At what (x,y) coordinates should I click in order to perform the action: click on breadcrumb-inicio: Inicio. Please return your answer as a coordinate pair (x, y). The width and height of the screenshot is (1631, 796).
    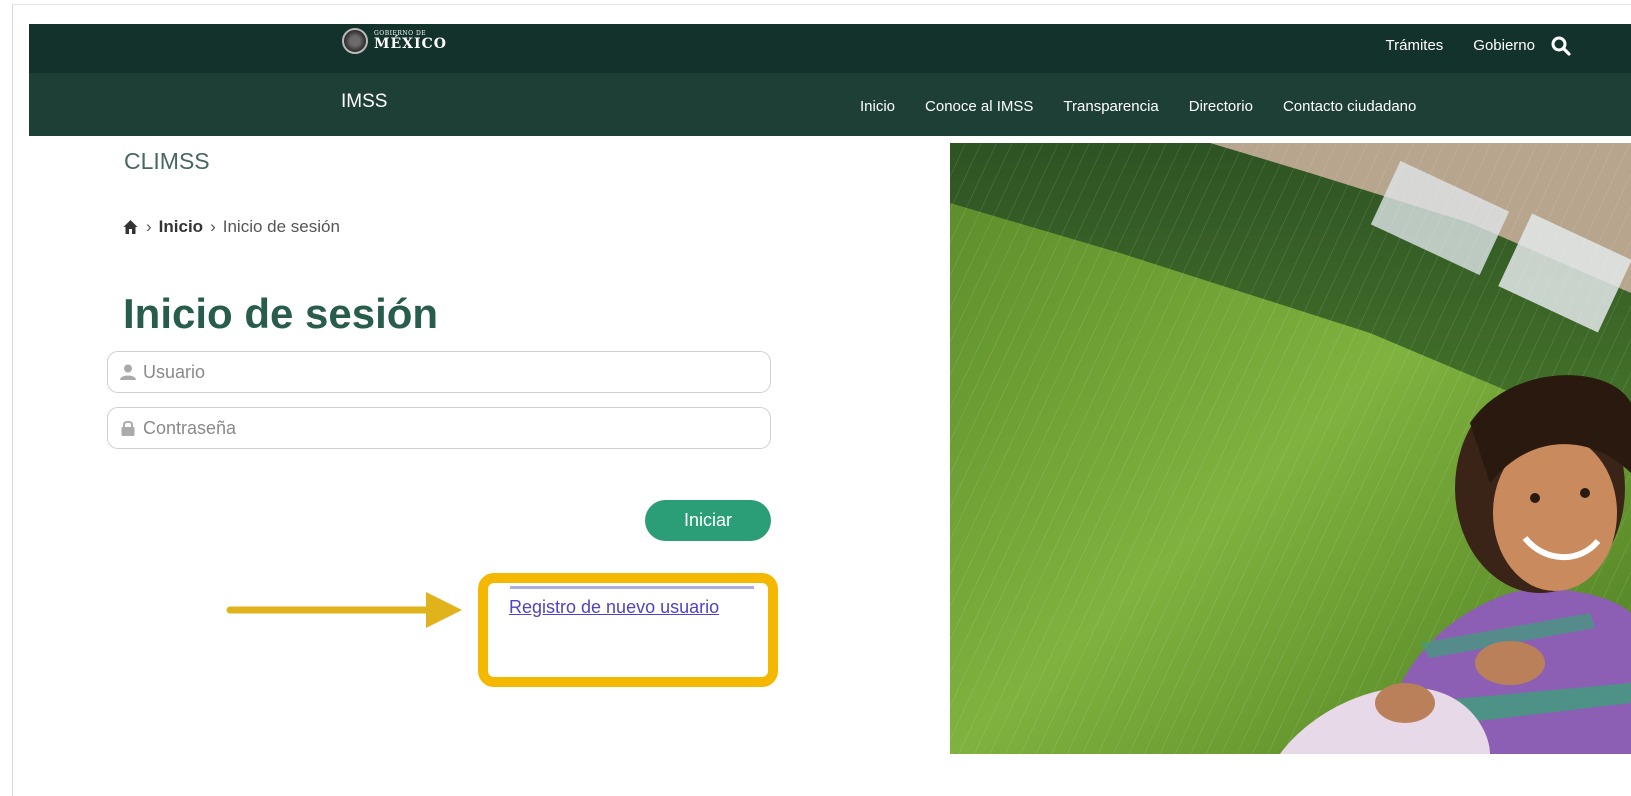
    Looking at the image, I should click on (181, 227).